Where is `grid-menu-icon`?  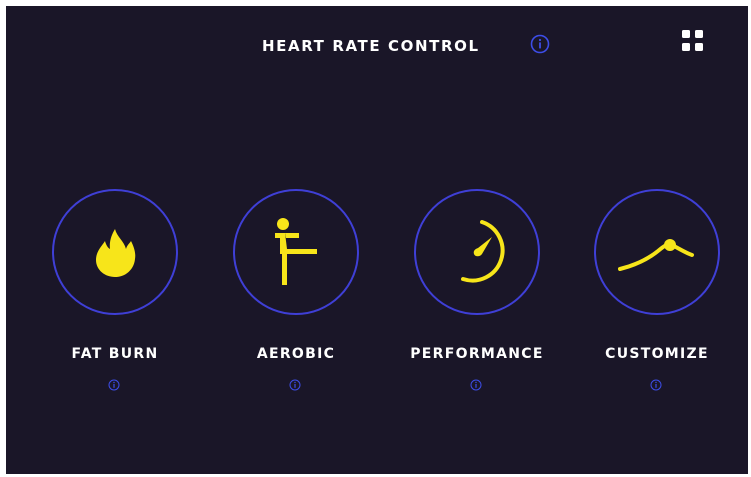 grid-menu-icon is located at coordinates (693, 41).